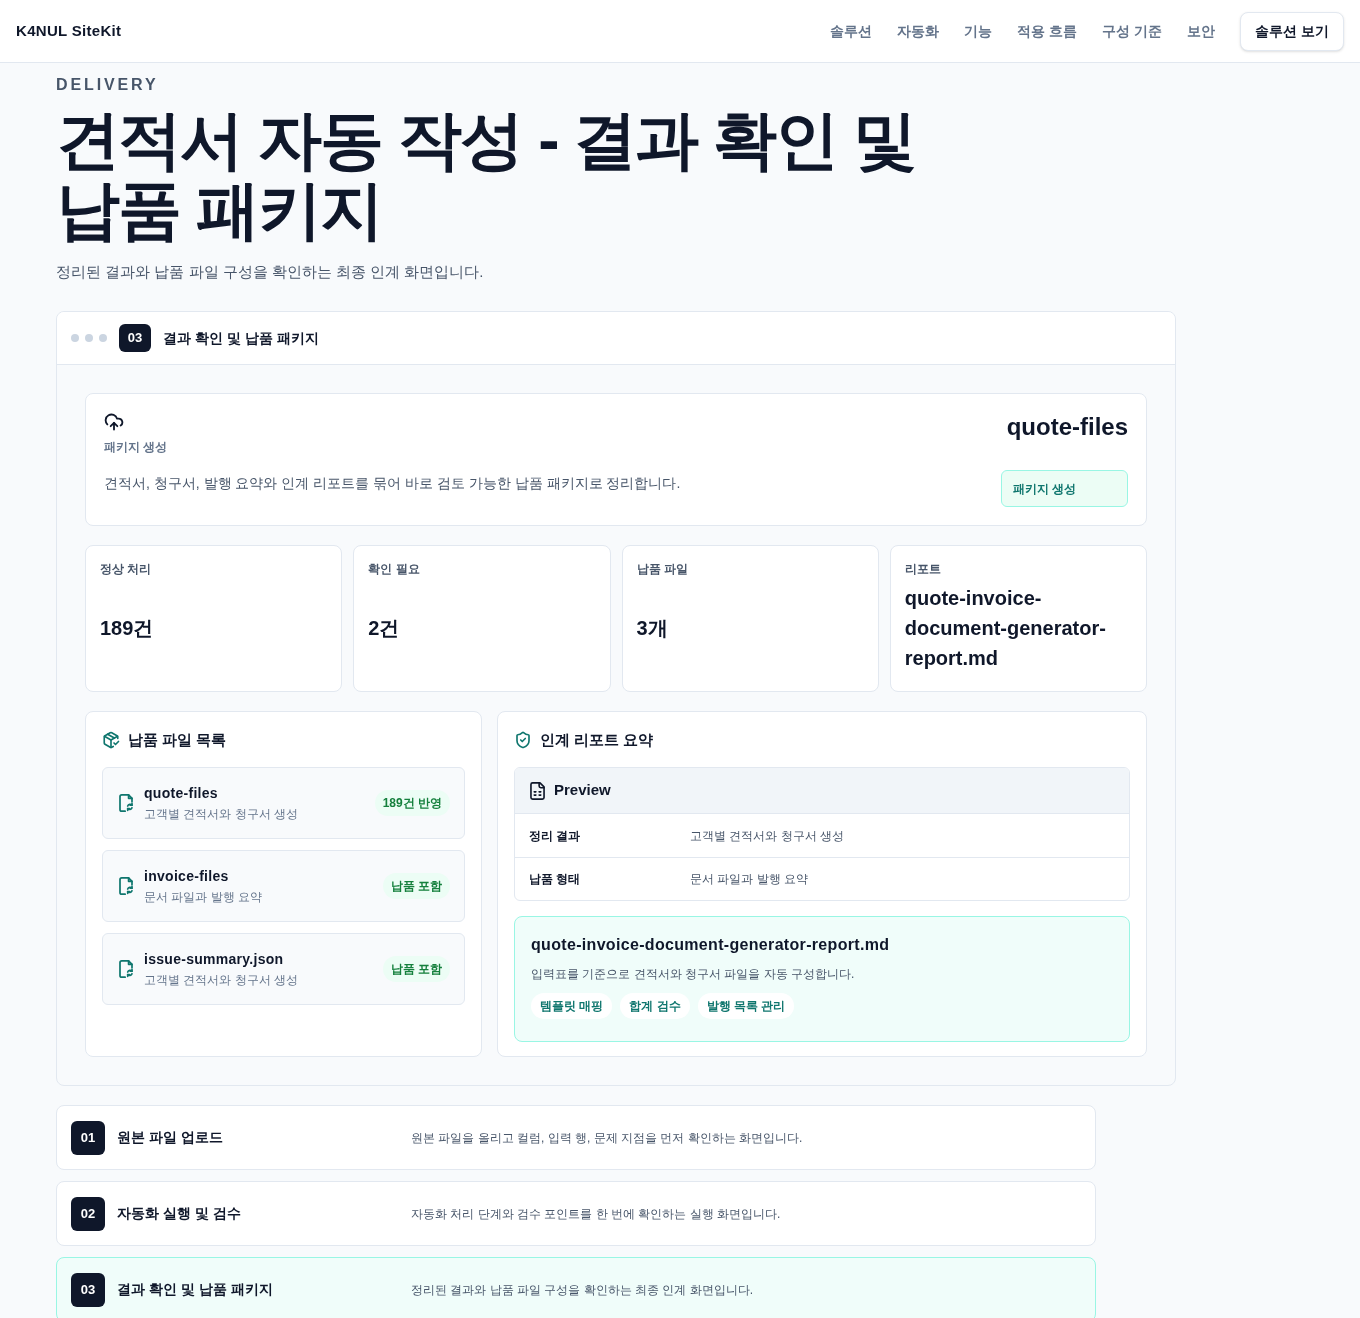 The height and width of the screenshot is (1318, 1360). Describe the element at coordinates (486, 175) in the screenshot. I see `page-title: 견적서 자동 작성 - 결과 확인 및 납품 패키지` at that location.